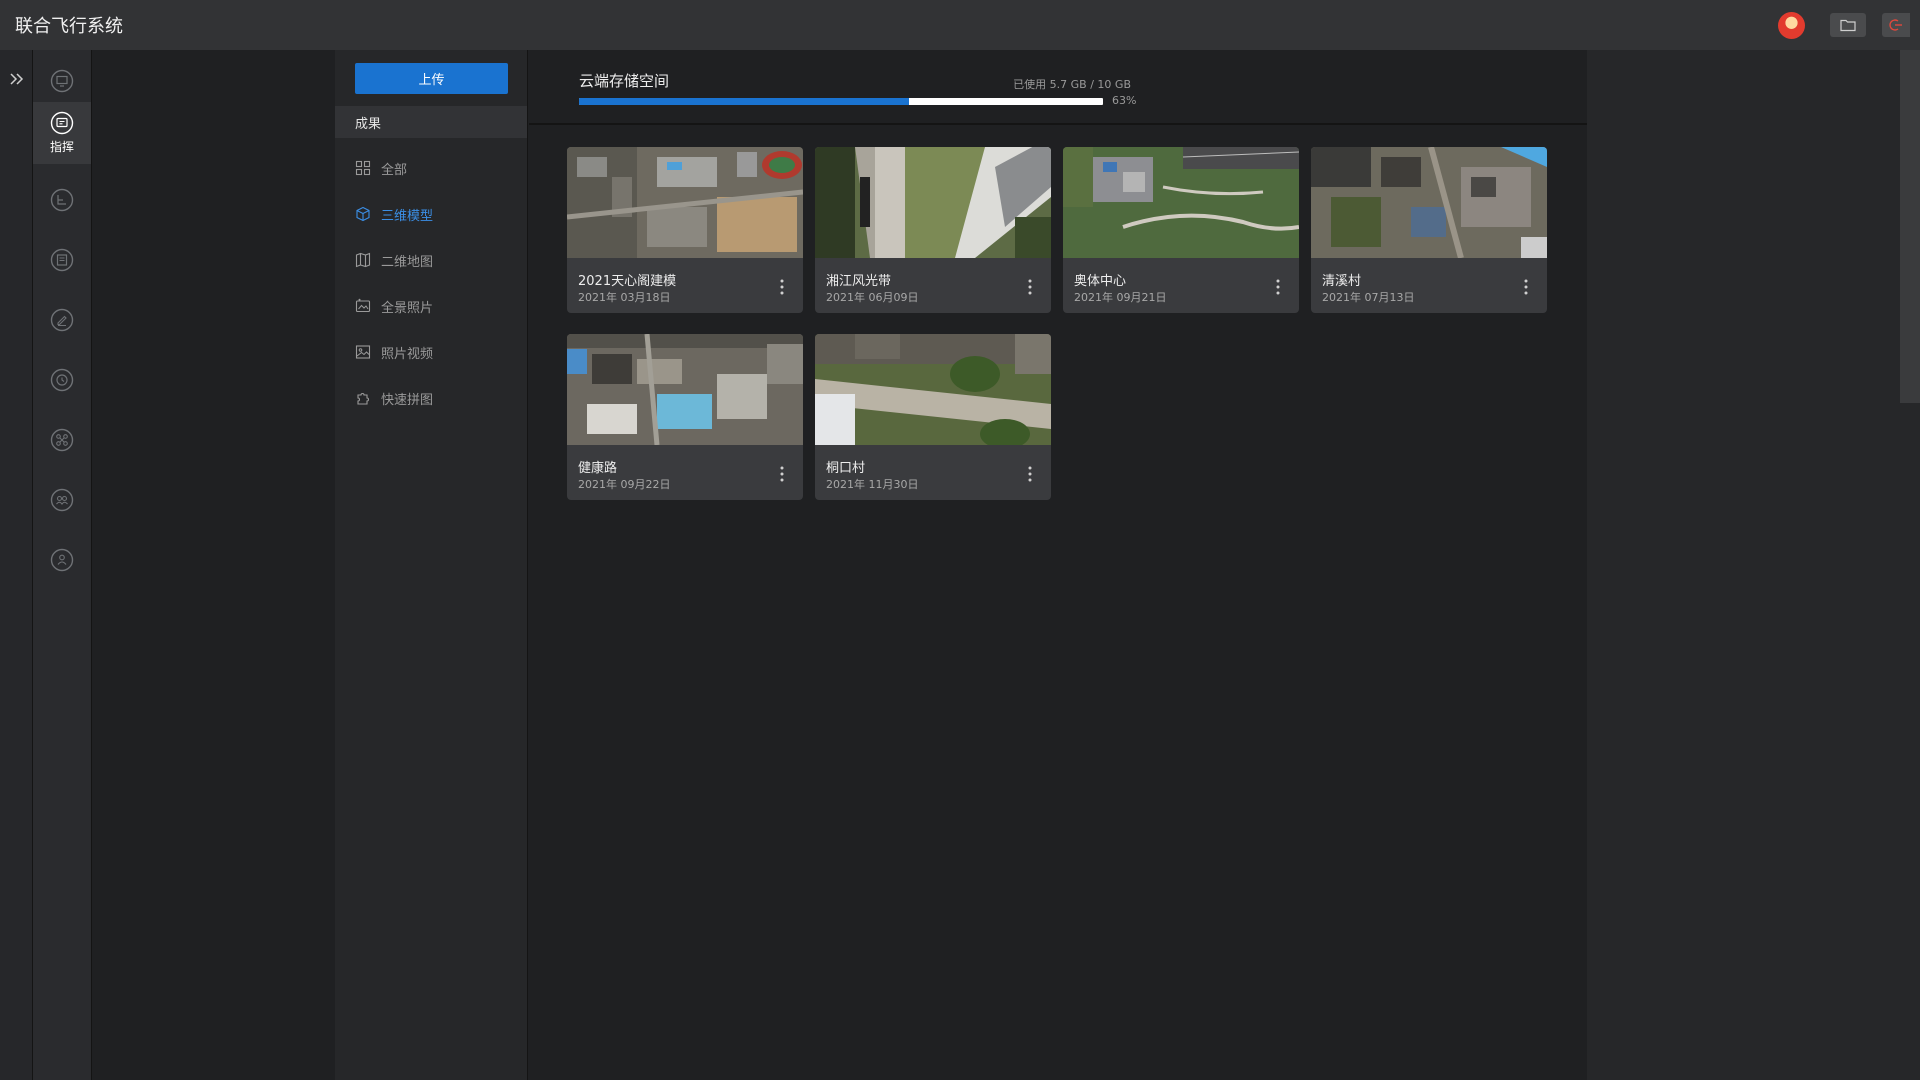 This screenshot has width=1920, height=1080. What do you see at coordinates (363, 352) in the screenshot?
I see `image-icon` at bounding box center [363, 352].